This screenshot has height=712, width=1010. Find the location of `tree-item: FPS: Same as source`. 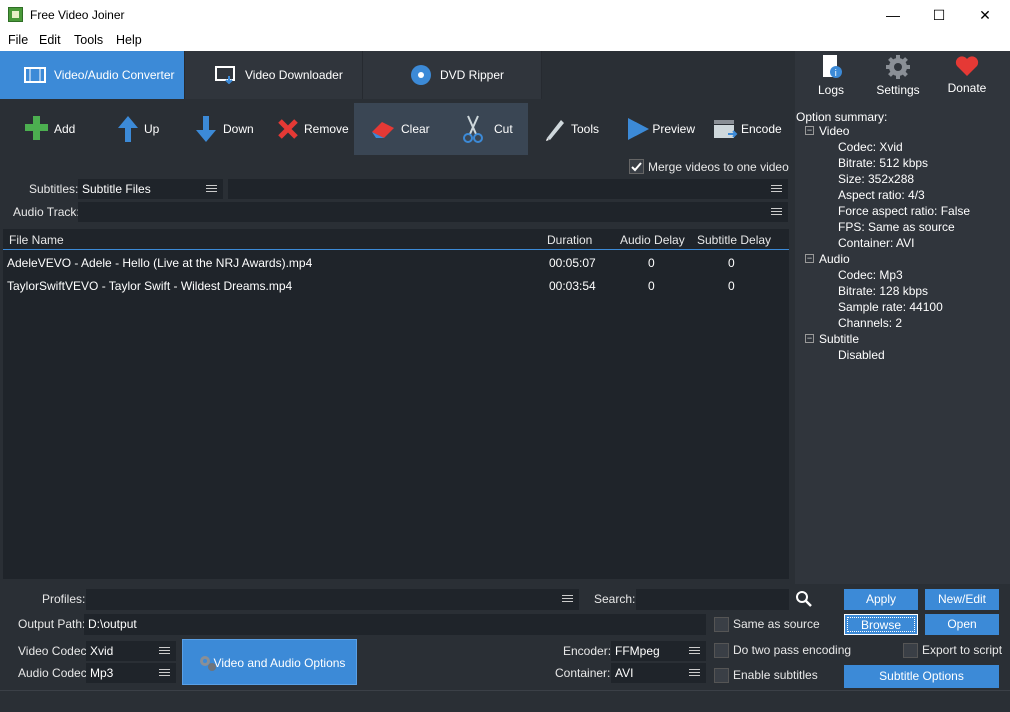

tree-item: FPS: Same as source is located at coordinates (896, 227).